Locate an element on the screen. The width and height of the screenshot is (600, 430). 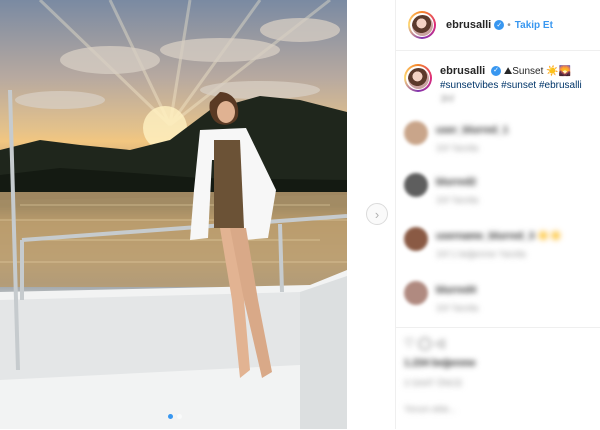
carousel-dots is located at coordinates (175, 416).